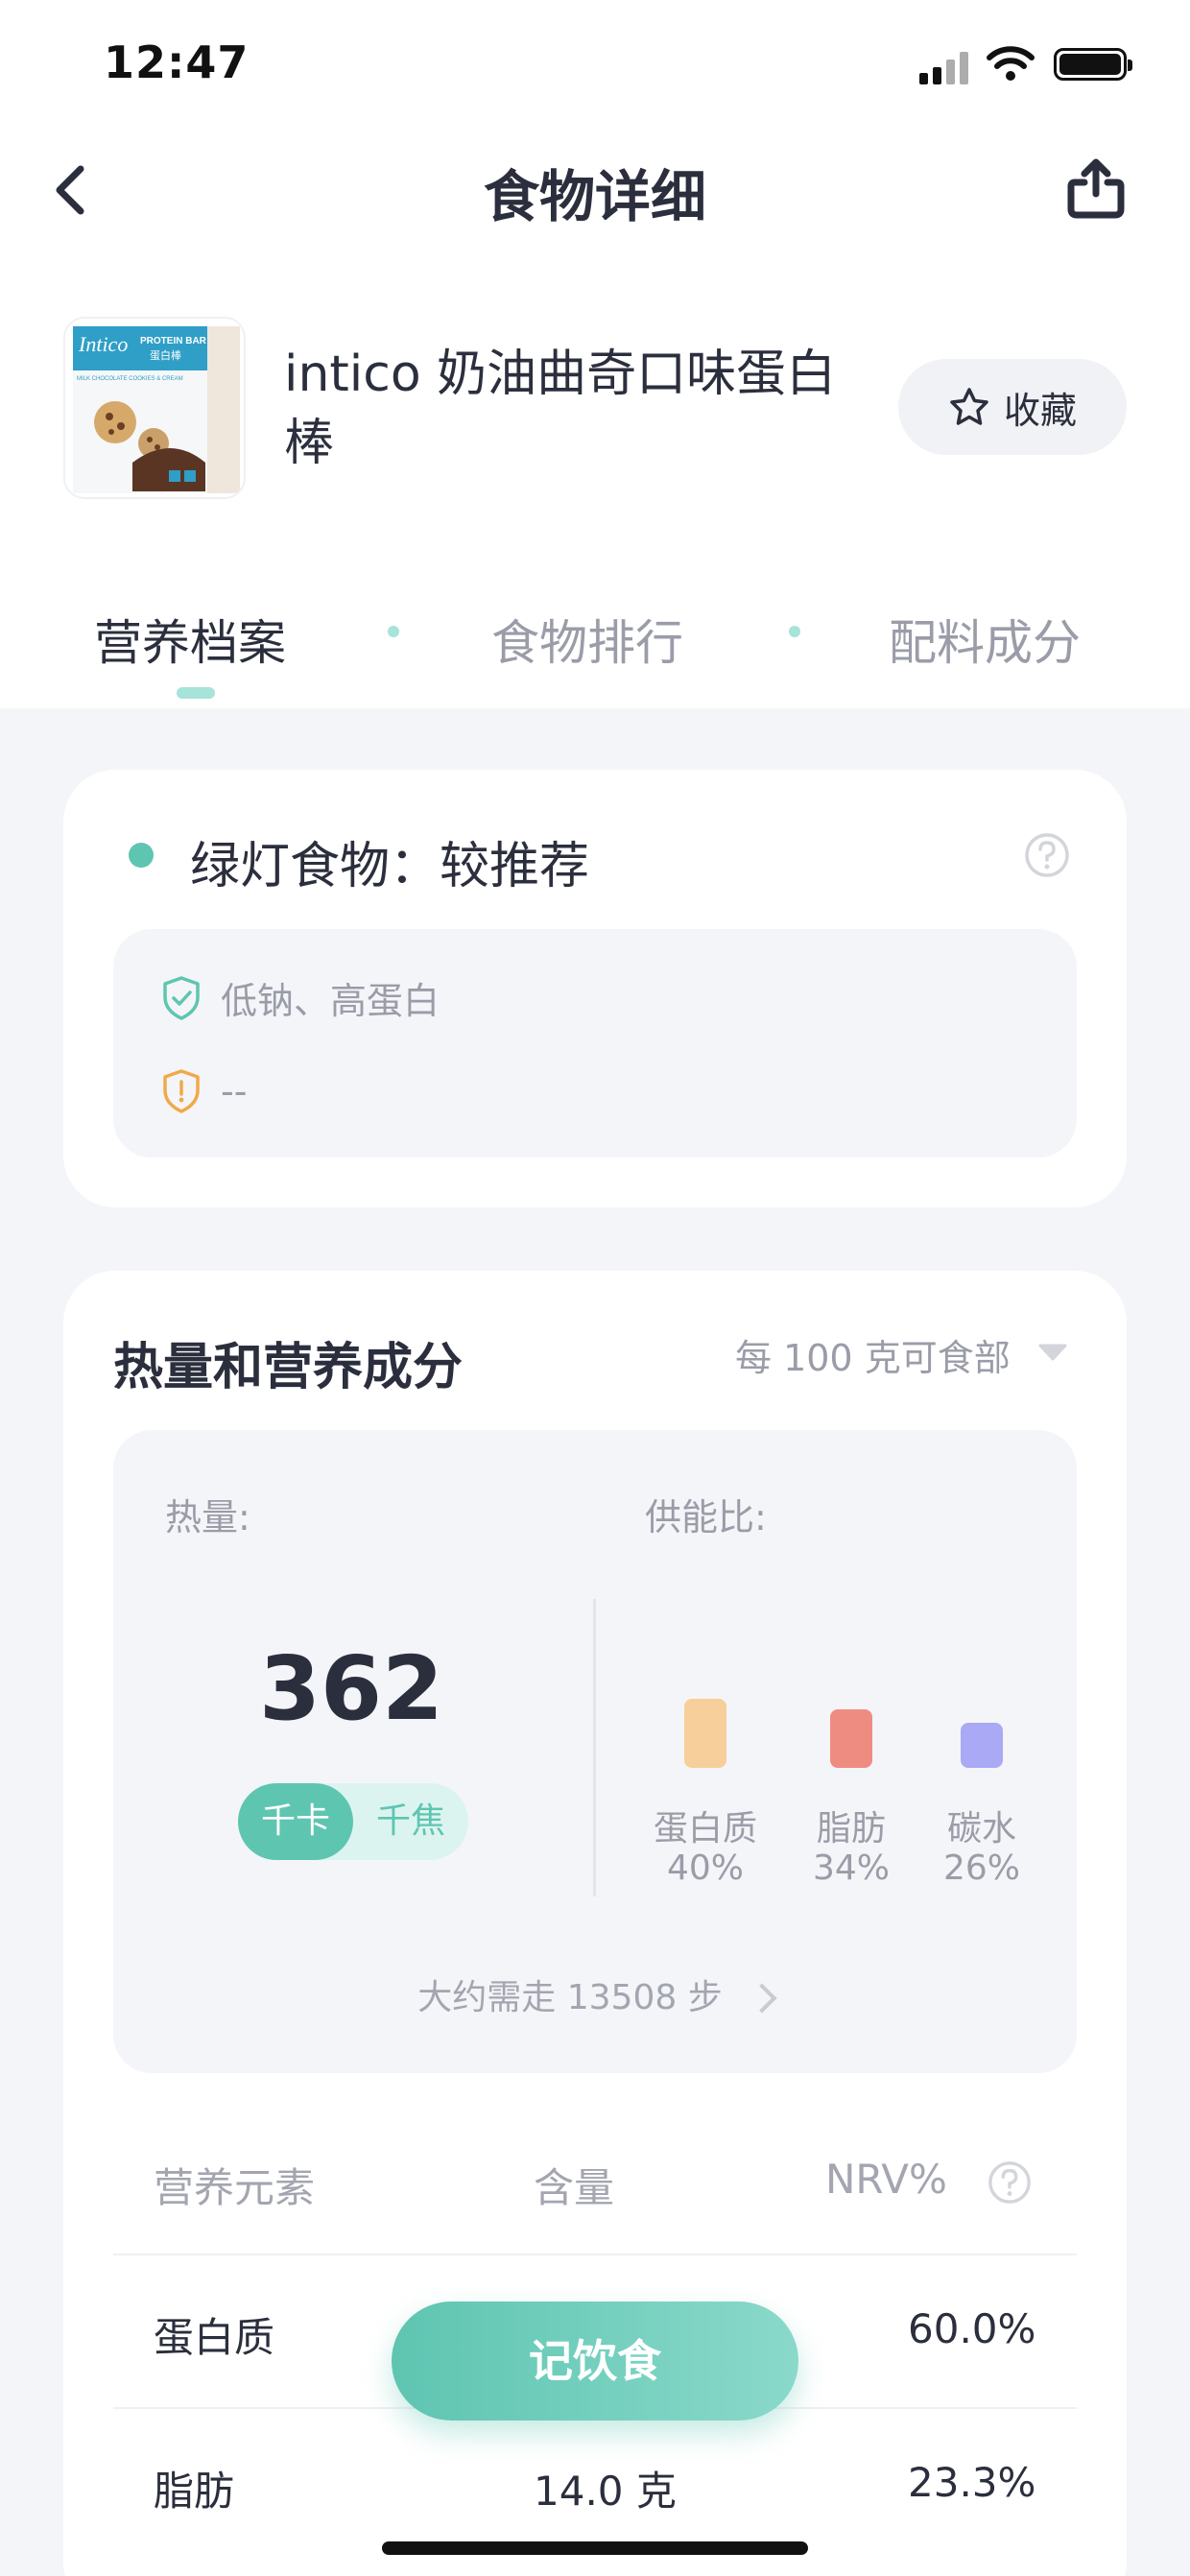 Image resolution: width=1190 pixels, height=2576 pixels. Describe the element at coordinates (595, 2361) in the screenshot. I see `record-diet-button: 记饮食` at that location.